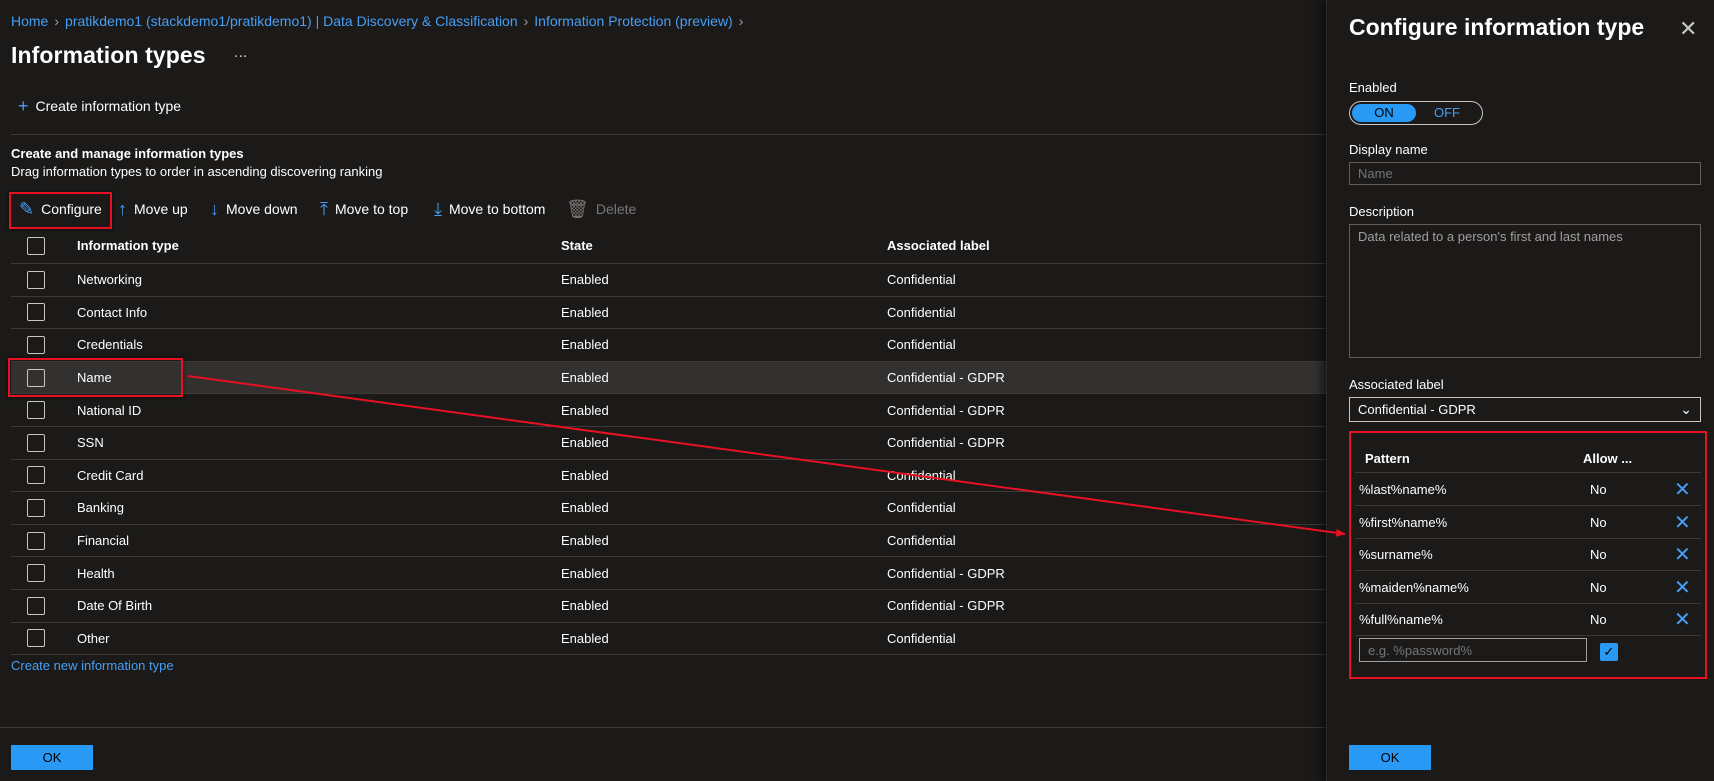 The image size is (1714, 781). I want to click on close-icon: ✕, so click(1688, 29).